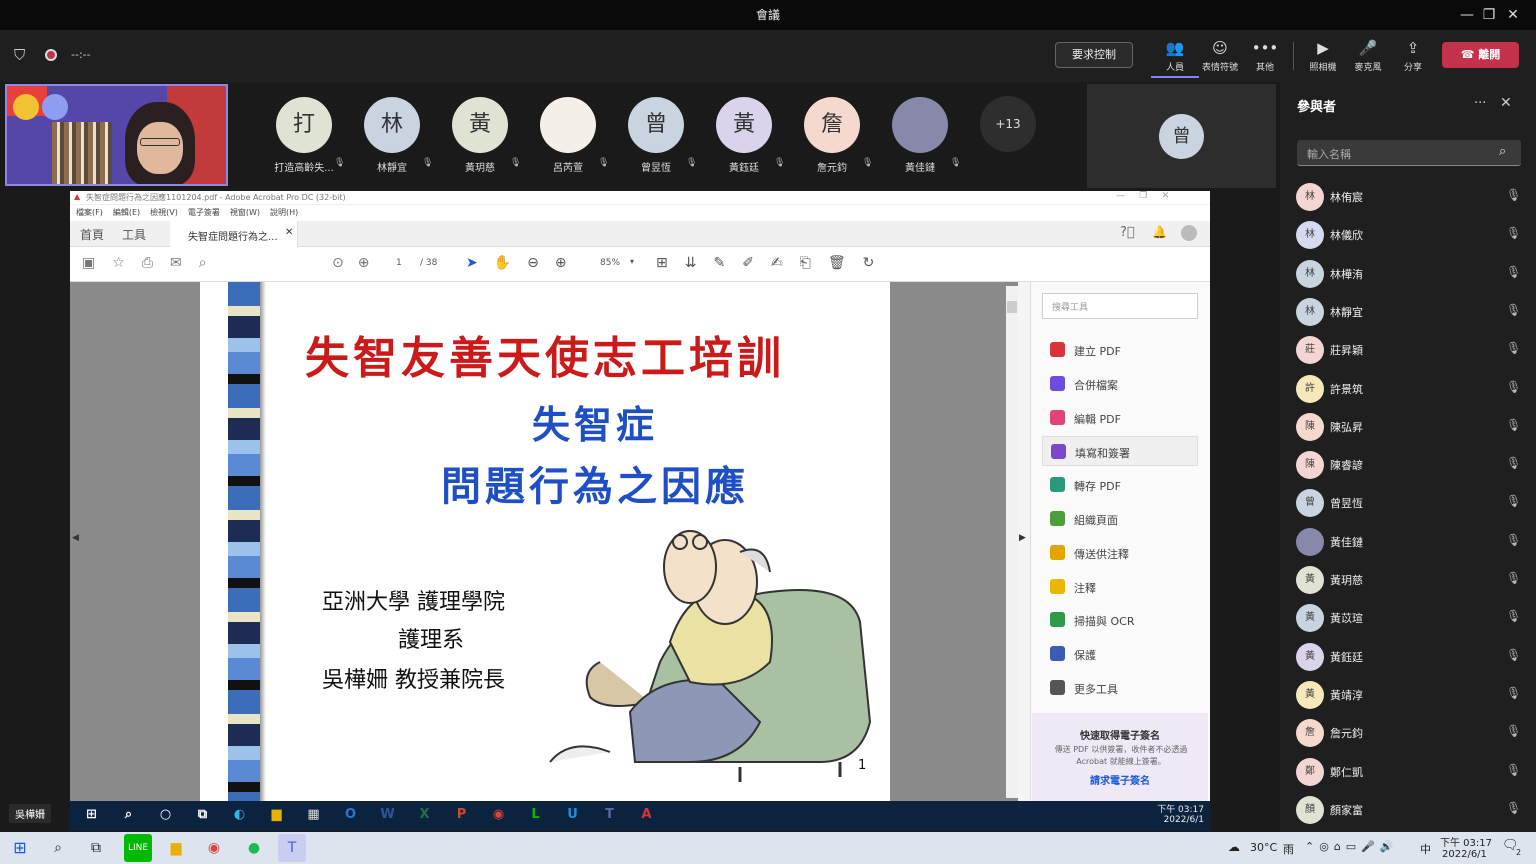  Describe the element at coordinates (1175, 57) in the screenshot. I see `people-button: 👥 人員` at that location.